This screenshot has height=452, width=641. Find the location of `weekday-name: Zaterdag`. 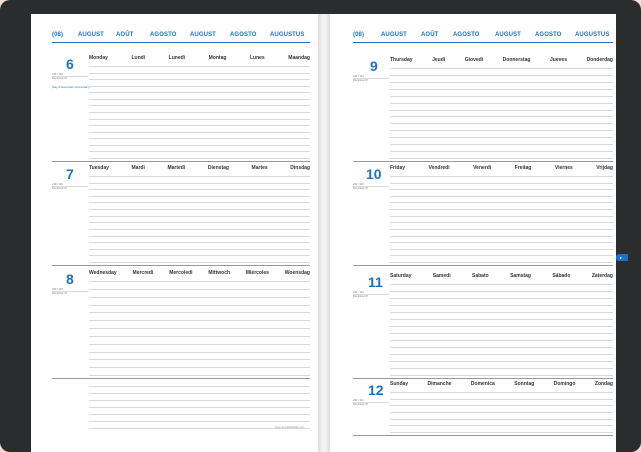

weekday-name: Zaterdag is located at coordinates (602, 276).